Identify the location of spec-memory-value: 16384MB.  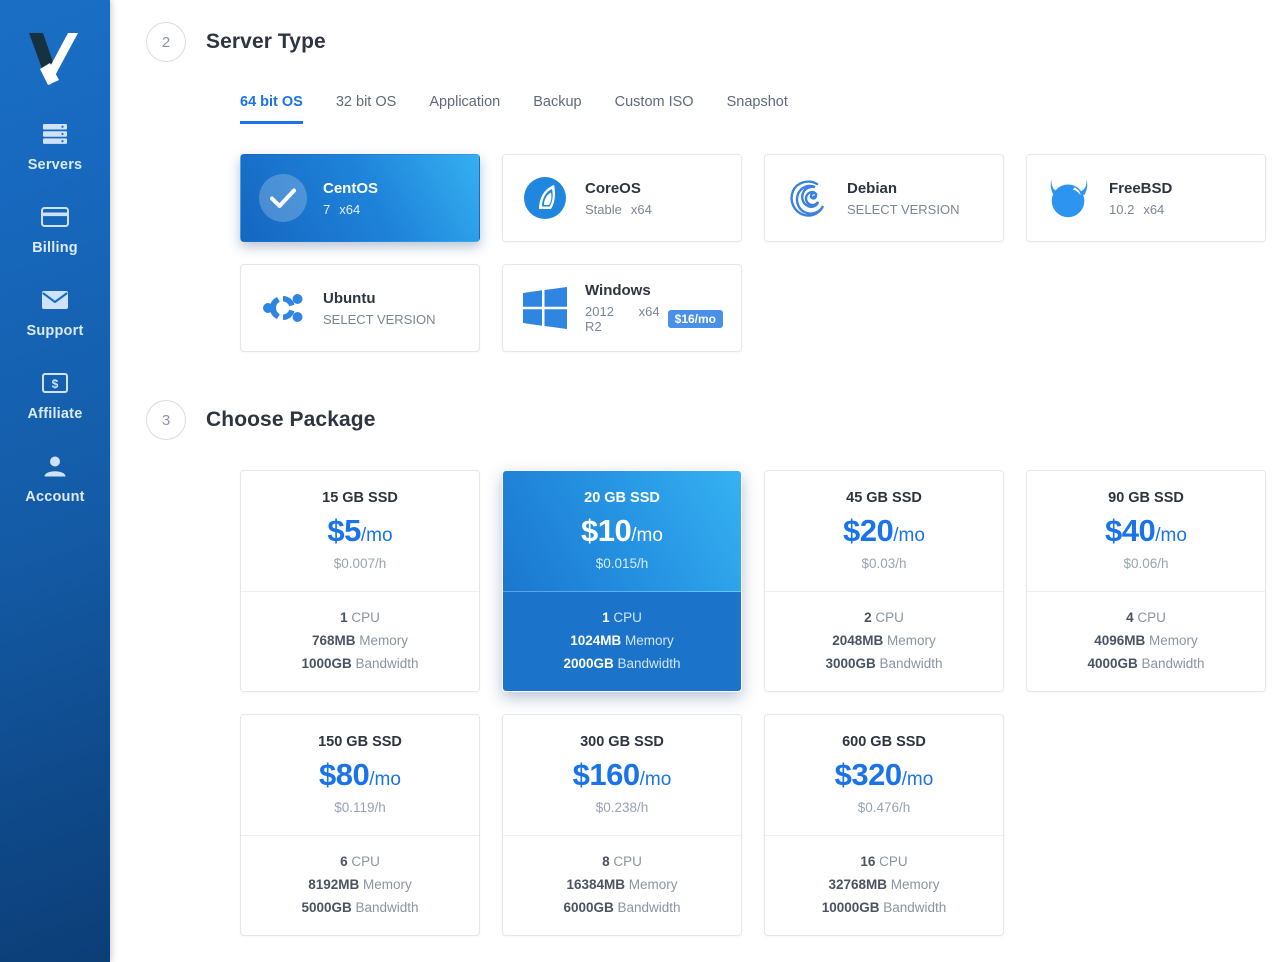
(595, 884).